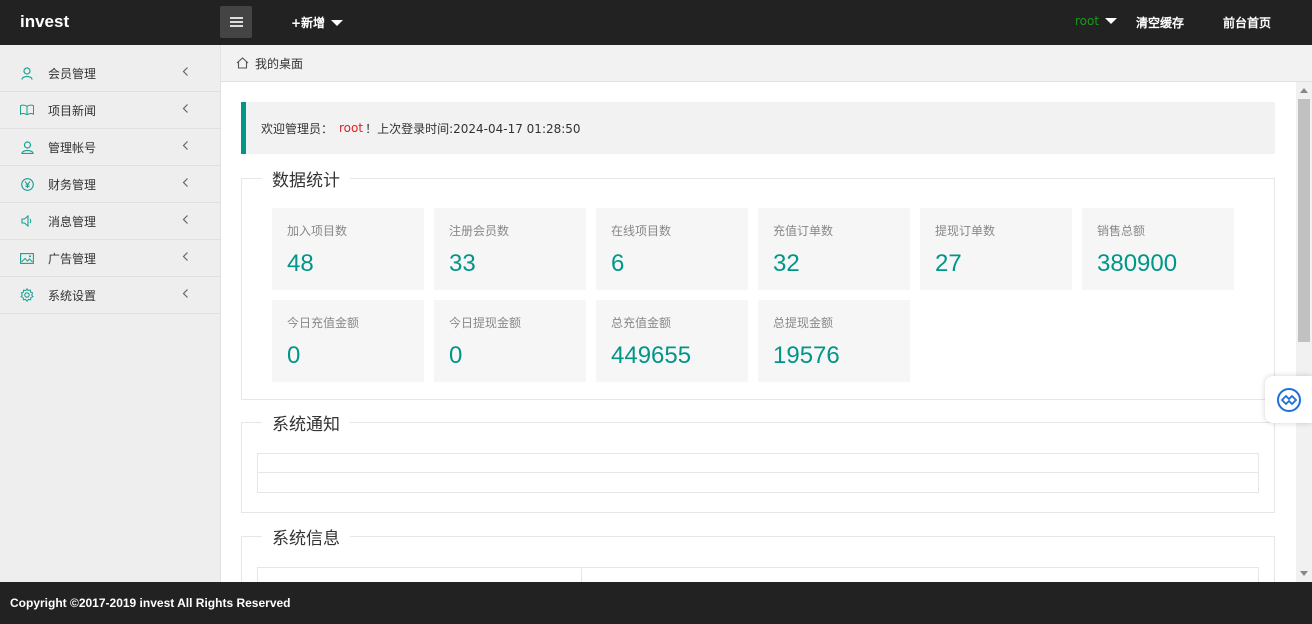  What do you see at coordinates (323, 323) in the screenshot?
I see `stat-label: 今日充值金额` at bounding box center [323, 323].